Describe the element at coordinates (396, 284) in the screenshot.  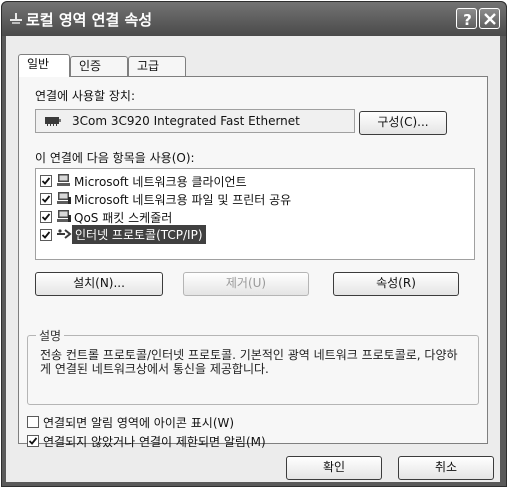
I see `properties-button: 속성(R)` at that location.